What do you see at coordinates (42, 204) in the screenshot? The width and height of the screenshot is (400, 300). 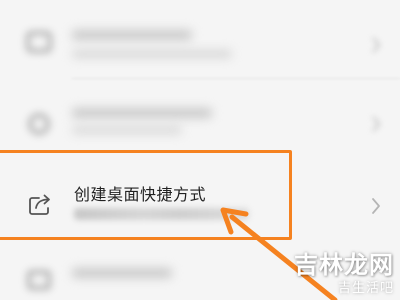 I see `share-arrow-icon` at bounding box center [42, 204].